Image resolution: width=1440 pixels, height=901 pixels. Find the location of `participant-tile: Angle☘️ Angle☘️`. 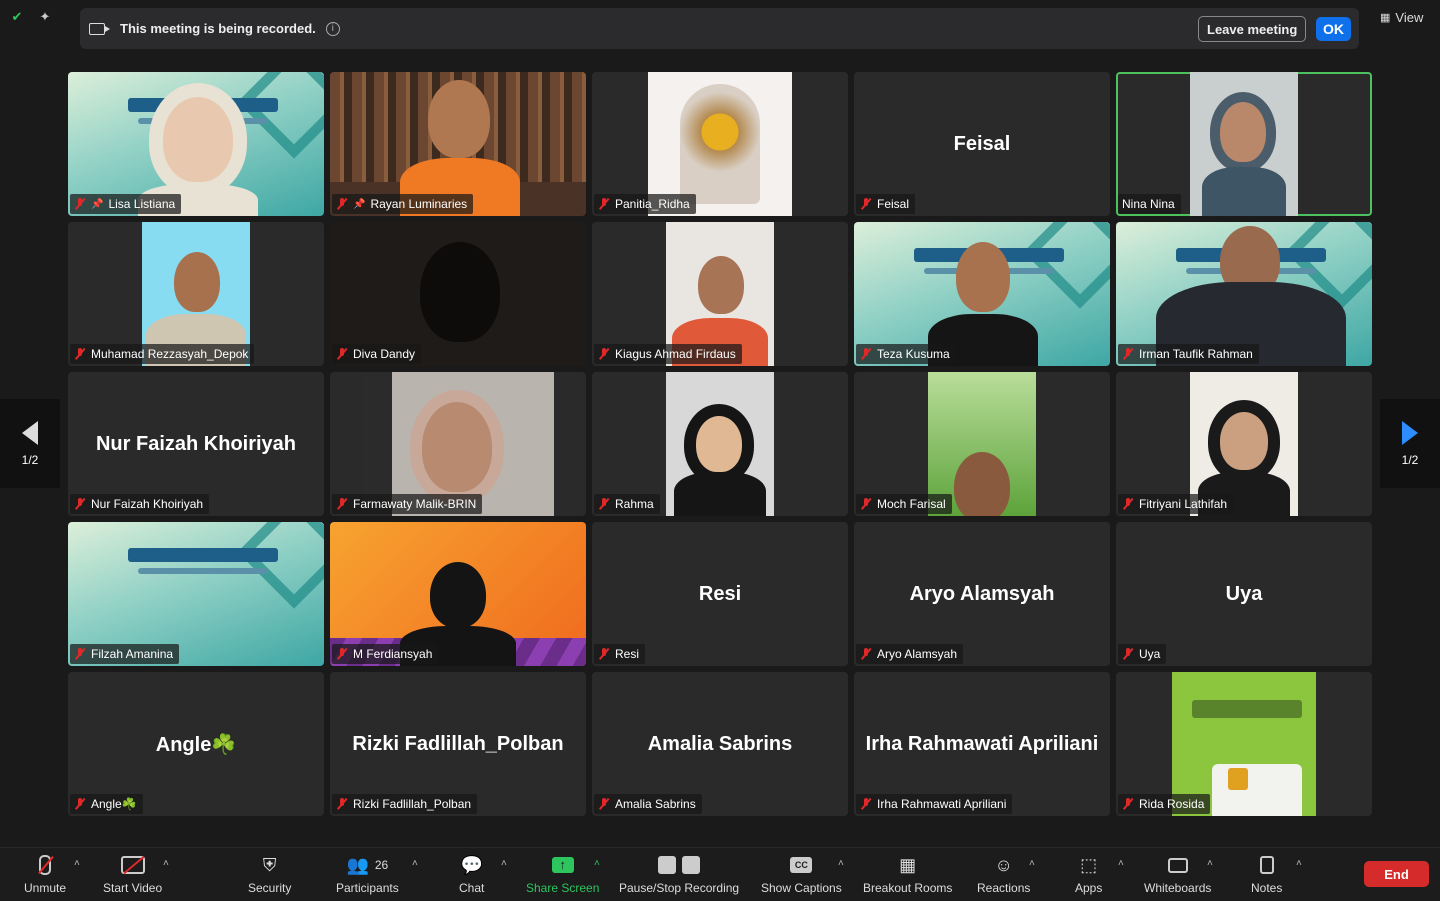

participant-tile: Angle☘️ Angle☘️ is located at coordinates (196, 744).